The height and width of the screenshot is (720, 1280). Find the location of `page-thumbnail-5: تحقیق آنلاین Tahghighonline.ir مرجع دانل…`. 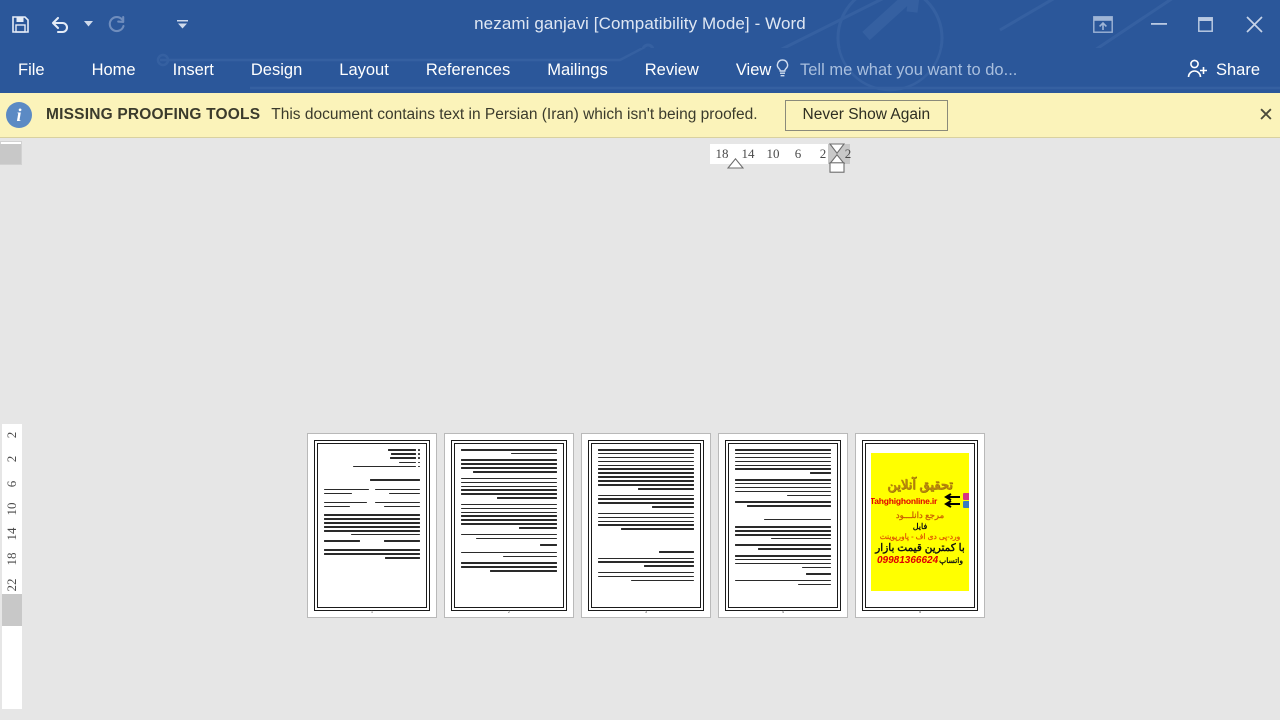

page-thumbnail-5: تحقیق آنلاین Tahghighonline.ir مرجع دانل… is located at coordinates (920, 525).